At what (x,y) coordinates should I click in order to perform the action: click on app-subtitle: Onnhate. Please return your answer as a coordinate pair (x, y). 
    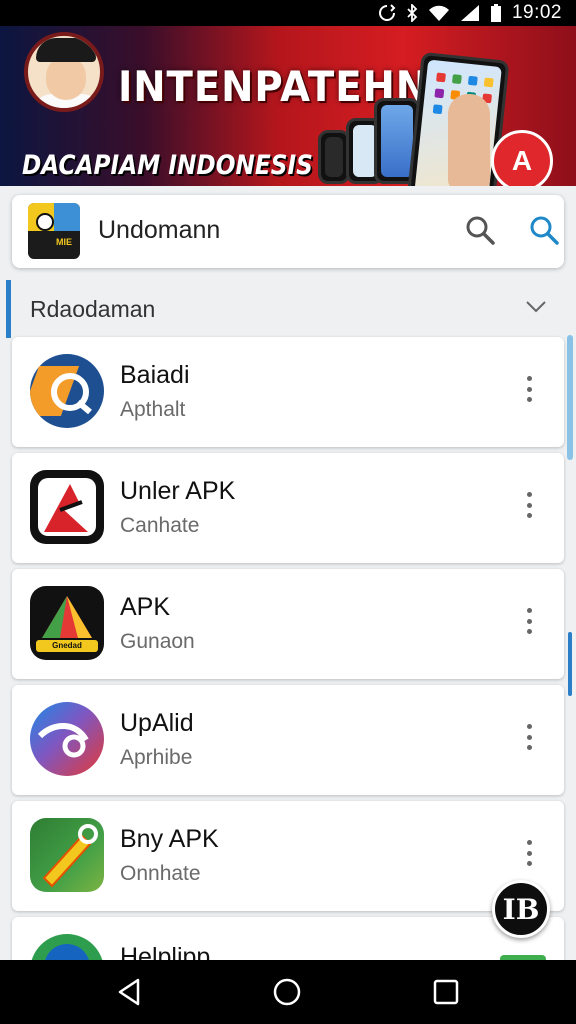
    Looking at the image, I should click on (160, 873).